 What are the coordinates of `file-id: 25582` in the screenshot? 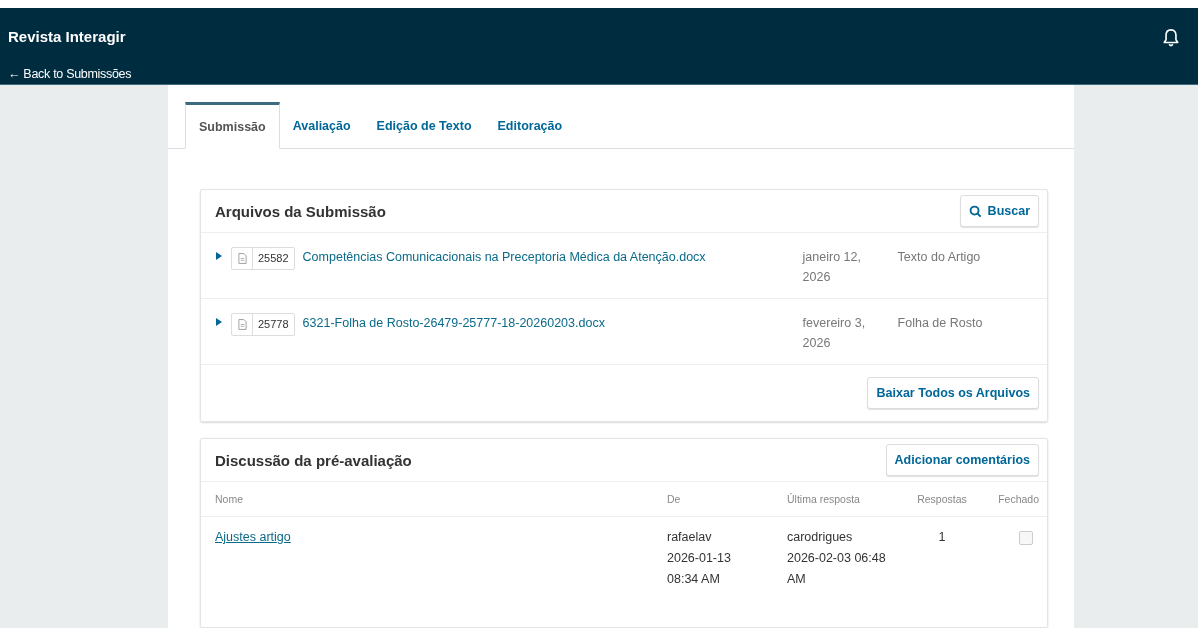 It's located at (273, 258).